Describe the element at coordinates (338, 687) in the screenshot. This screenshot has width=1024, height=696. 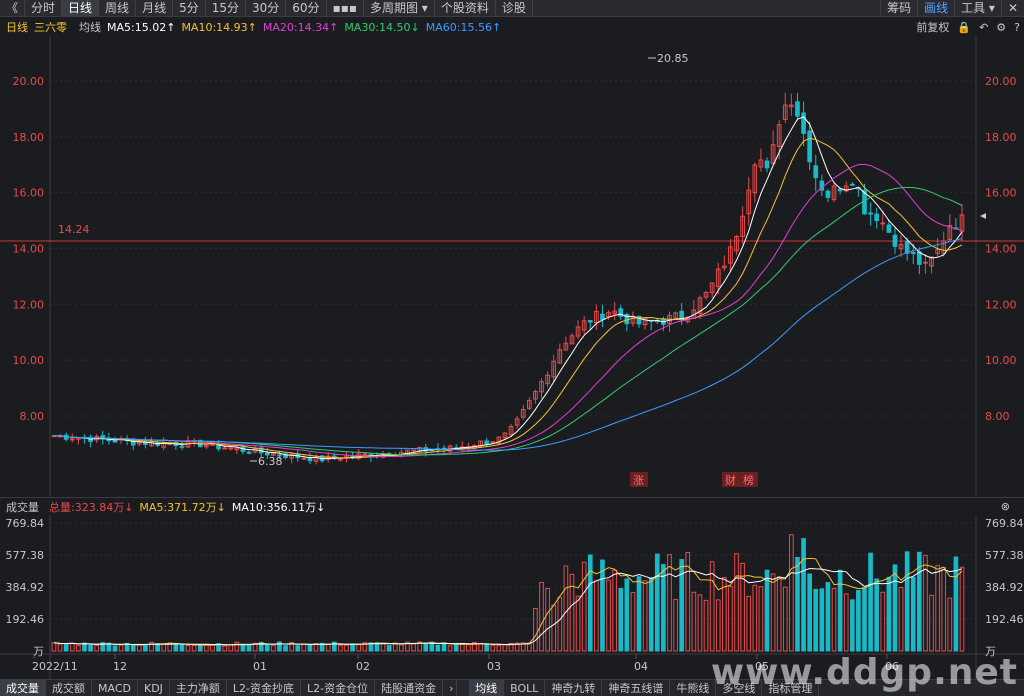
I see `tab-l2-position: L2-资金仓位` at that location.